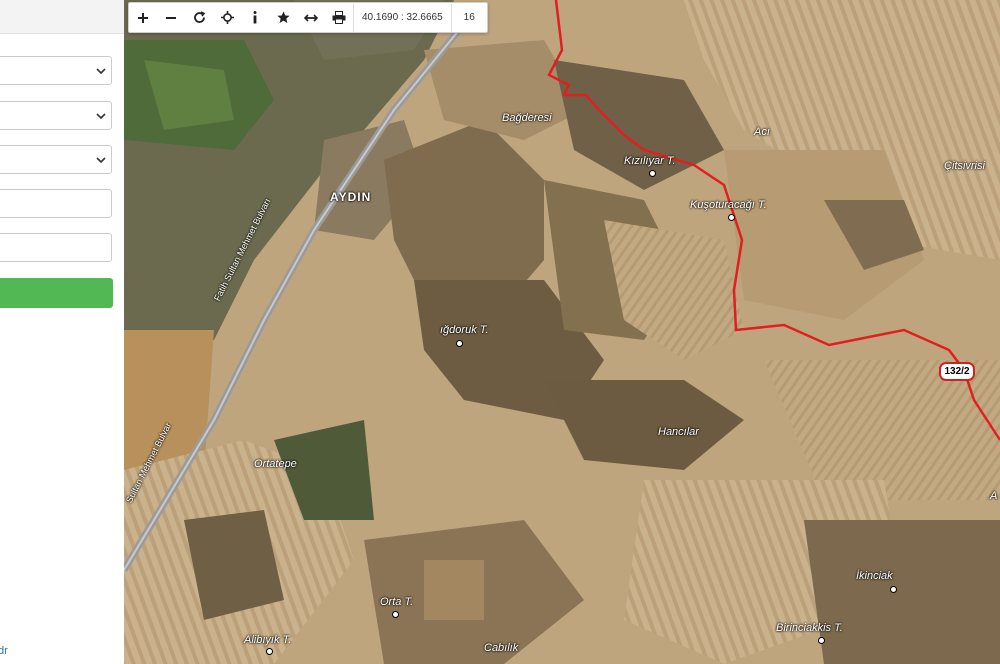 This screenshot has height=664, width=1000. I want to click on map-toolbar: 40.1690 : 32.6665 16, so click(308, 17).